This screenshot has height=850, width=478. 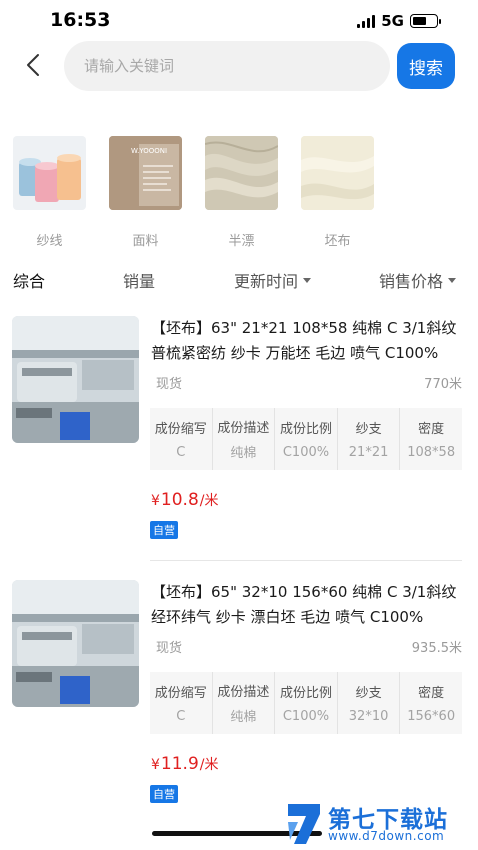 What do you see at coordinates (426, 66) in the screenshot?
I see `search-button: 搜索` at bounding box center [426, 66].